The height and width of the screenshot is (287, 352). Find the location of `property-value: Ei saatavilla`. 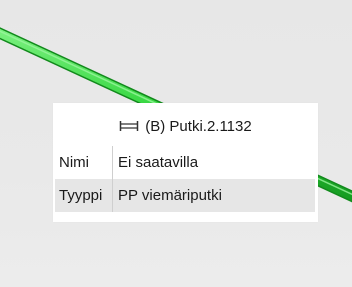

property-value: Ei saatavilla is located at coordinates (158, 162).